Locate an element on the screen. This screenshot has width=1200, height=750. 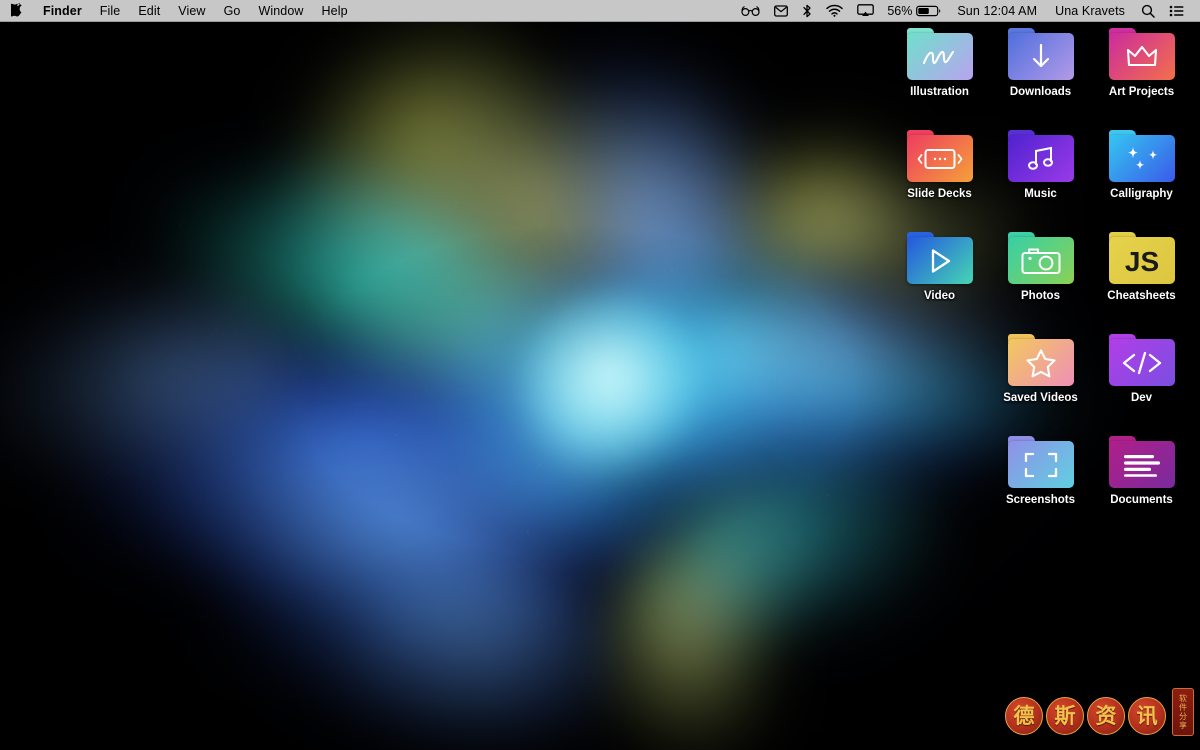
folder-icon-video is located at coordinates (939, 258).